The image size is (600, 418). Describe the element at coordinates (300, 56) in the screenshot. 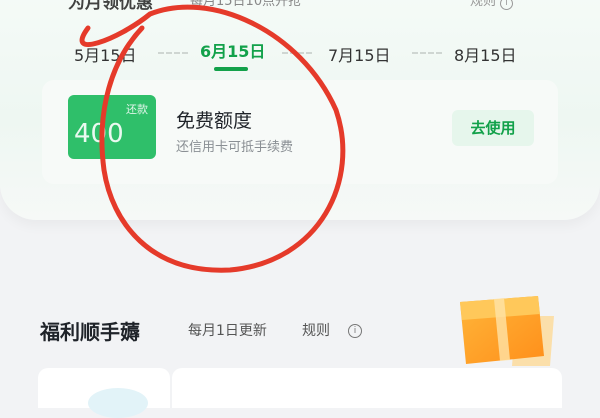

I see `date-tabs: 5月15日 6月15日 7月15日 8月15日` at that location.